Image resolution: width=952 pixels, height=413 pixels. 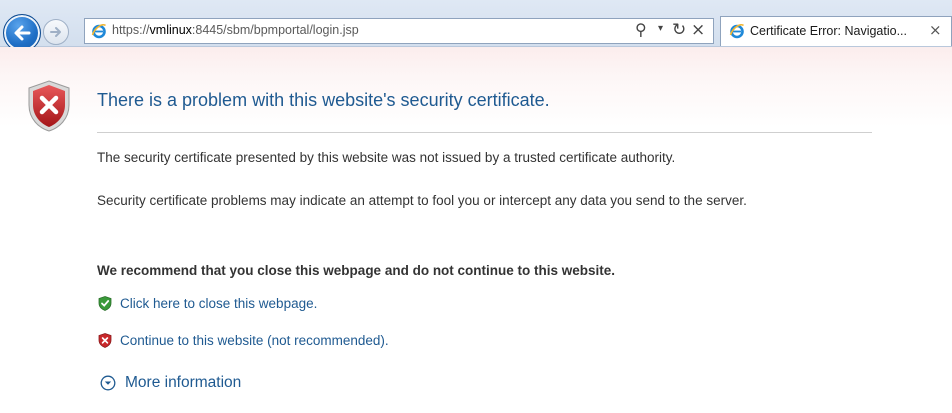 I want to click on more-information-label: More information, so click(x=183, y=383).